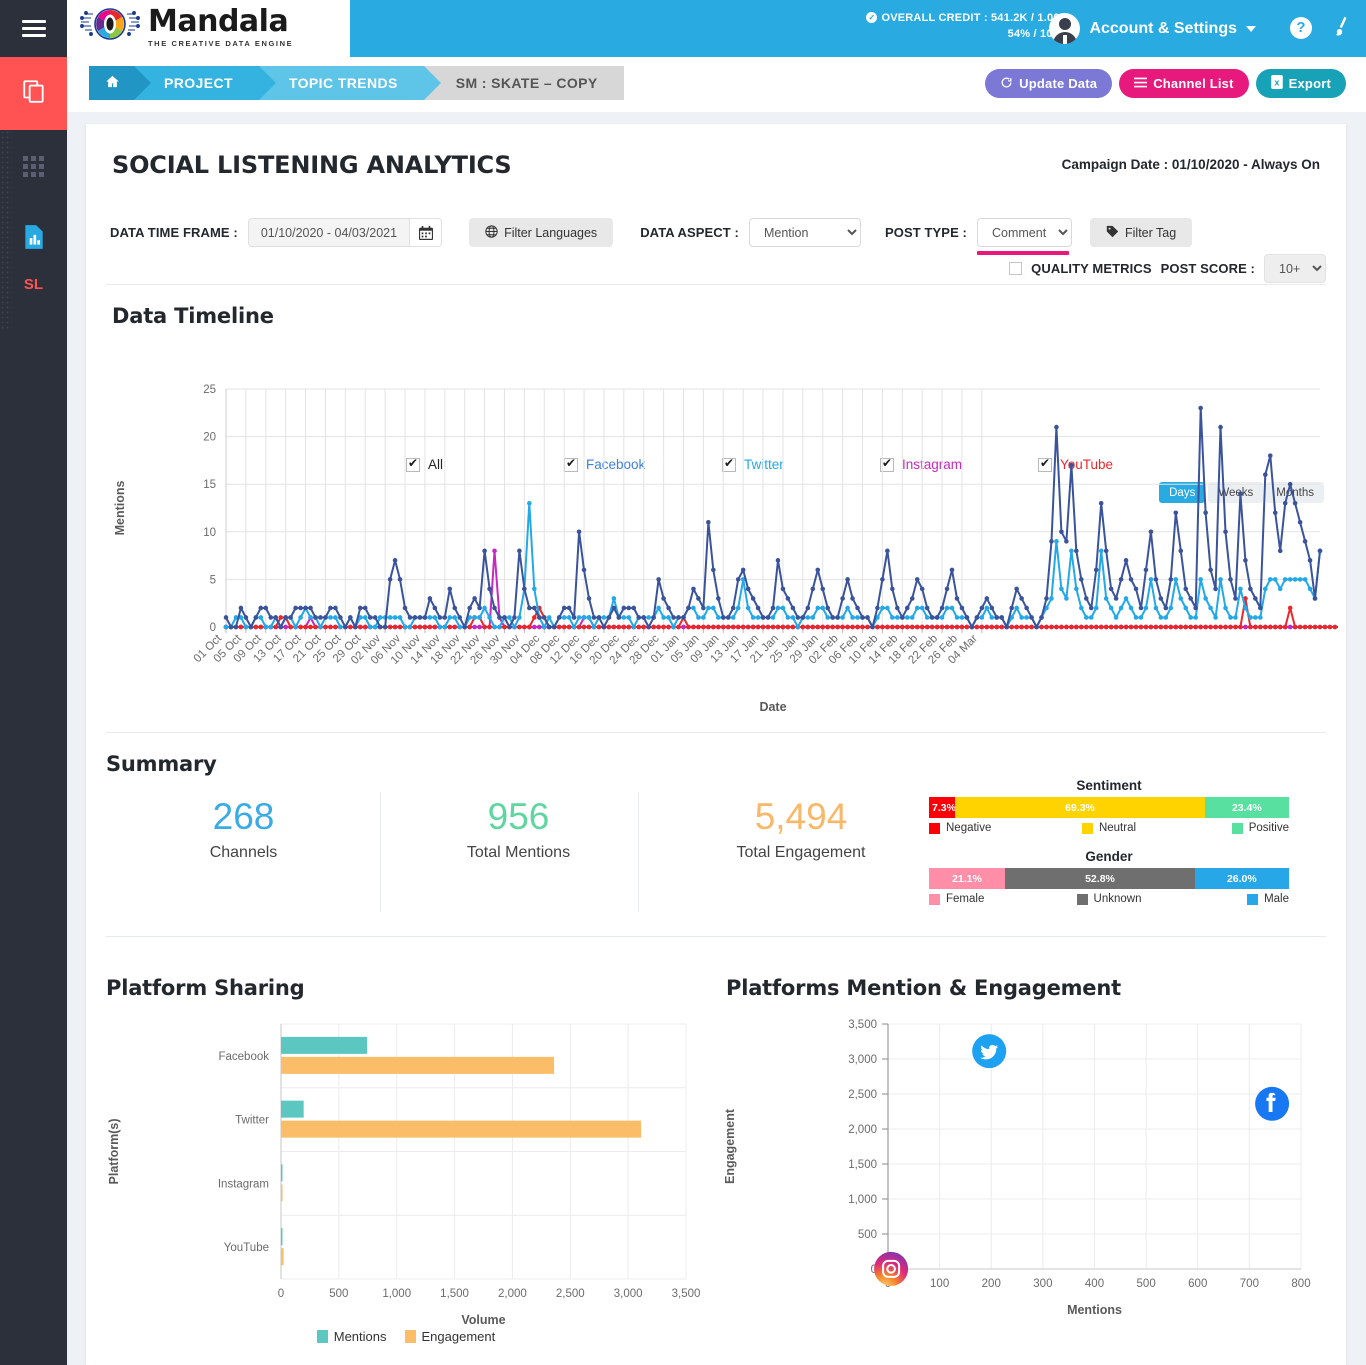 The image size is (1366, 1365). Describe the element at coordinates (343, 83) in the screenshot. I see `breadcrumb-label: TOPIC TRENDS` at that location.